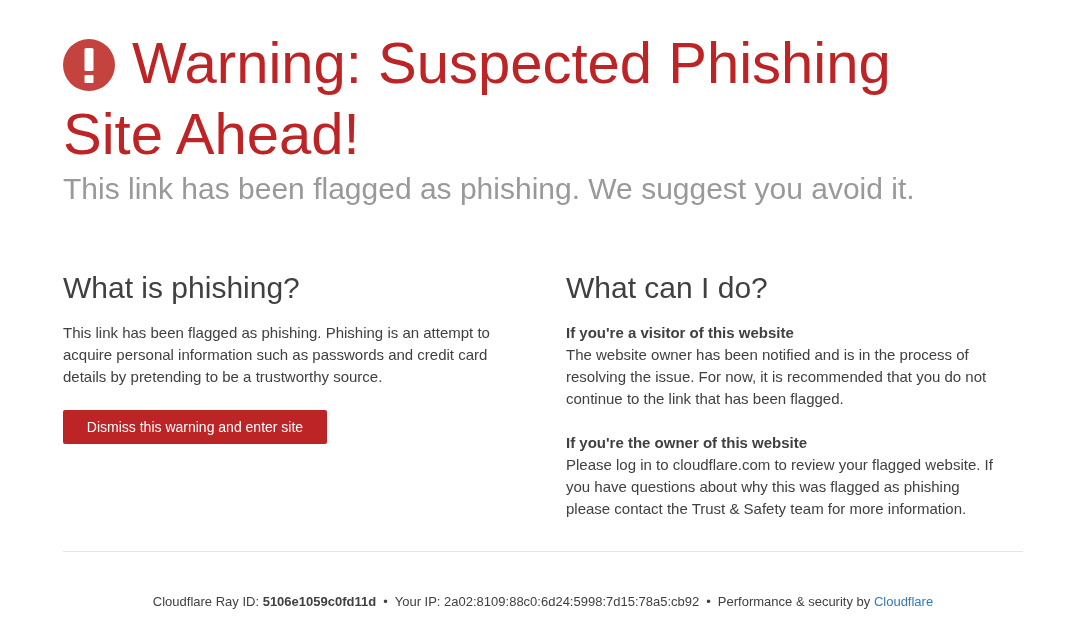  Describe the element at coordinates (211, 134) in the screenshot. I see `warning-title: Site Ahead!` at that location.